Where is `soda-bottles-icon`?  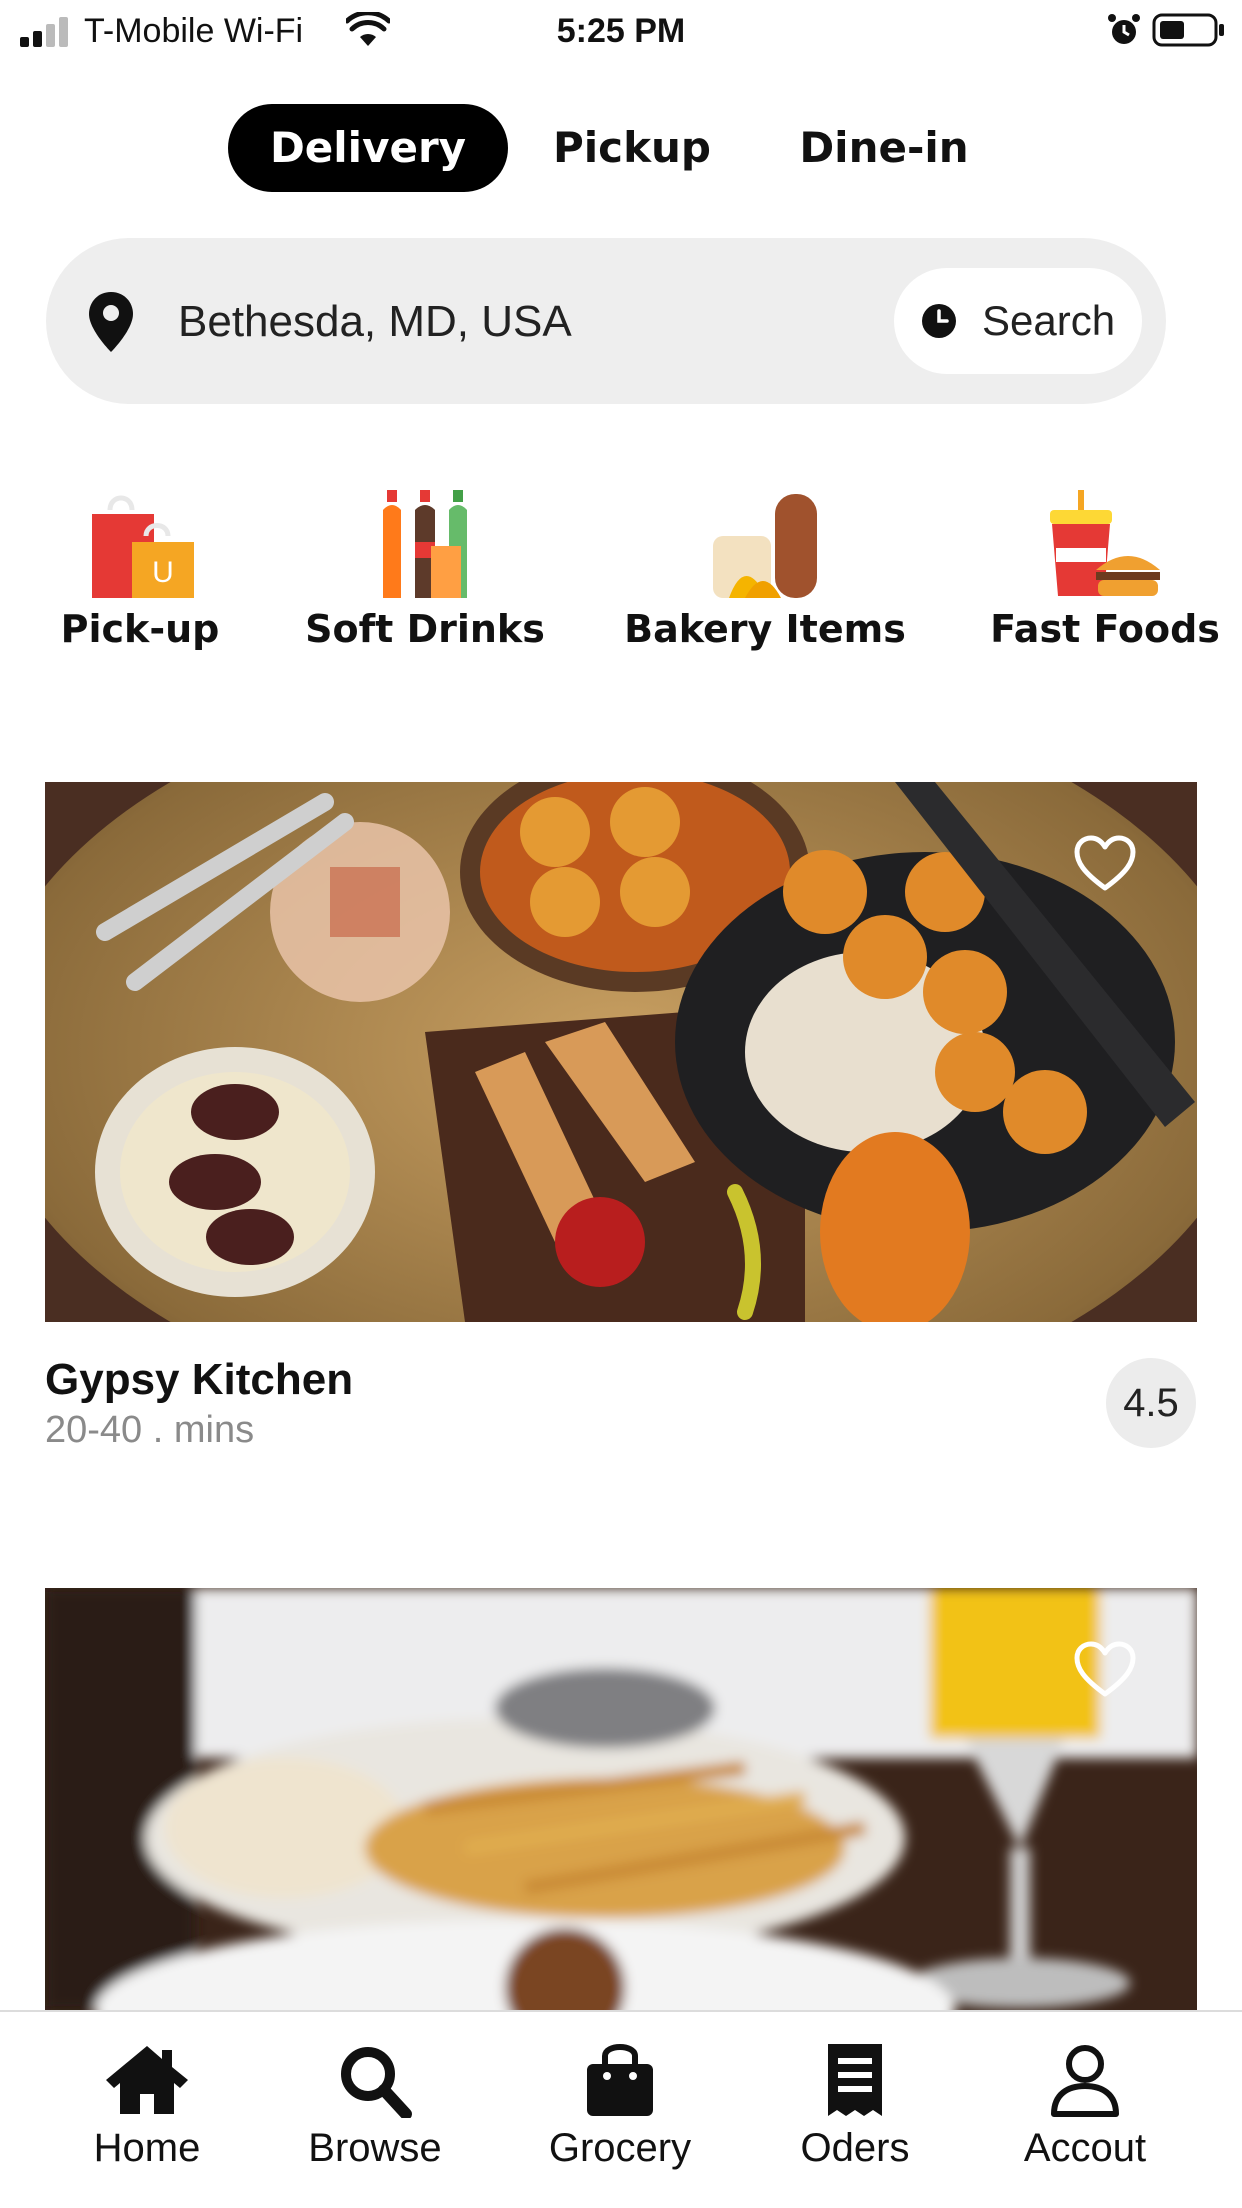
soda-bottles-icon is located at coordinates (425, 544).